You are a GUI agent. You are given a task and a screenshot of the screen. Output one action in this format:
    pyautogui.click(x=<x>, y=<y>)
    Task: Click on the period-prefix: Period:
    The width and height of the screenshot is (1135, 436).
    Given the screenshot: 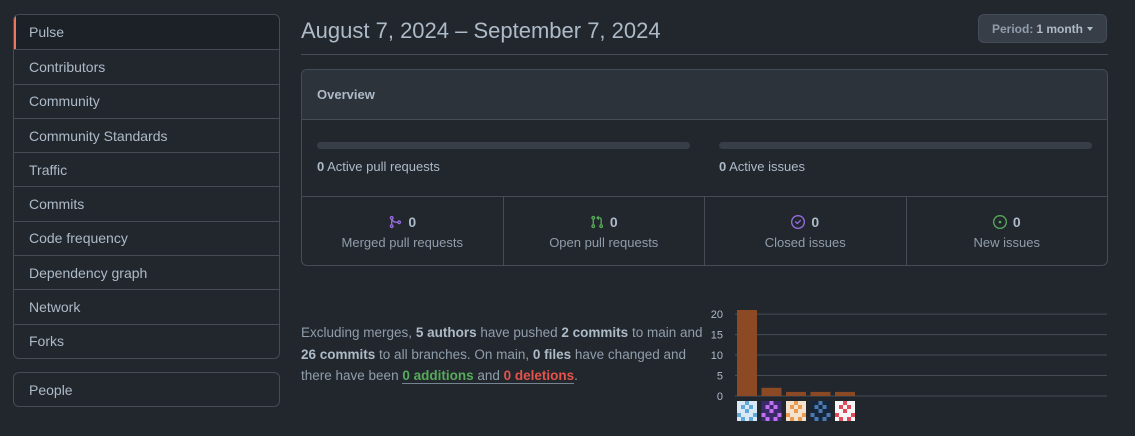 What is the action you would take?
    pyautogui.click(x=1012, y=28)
    